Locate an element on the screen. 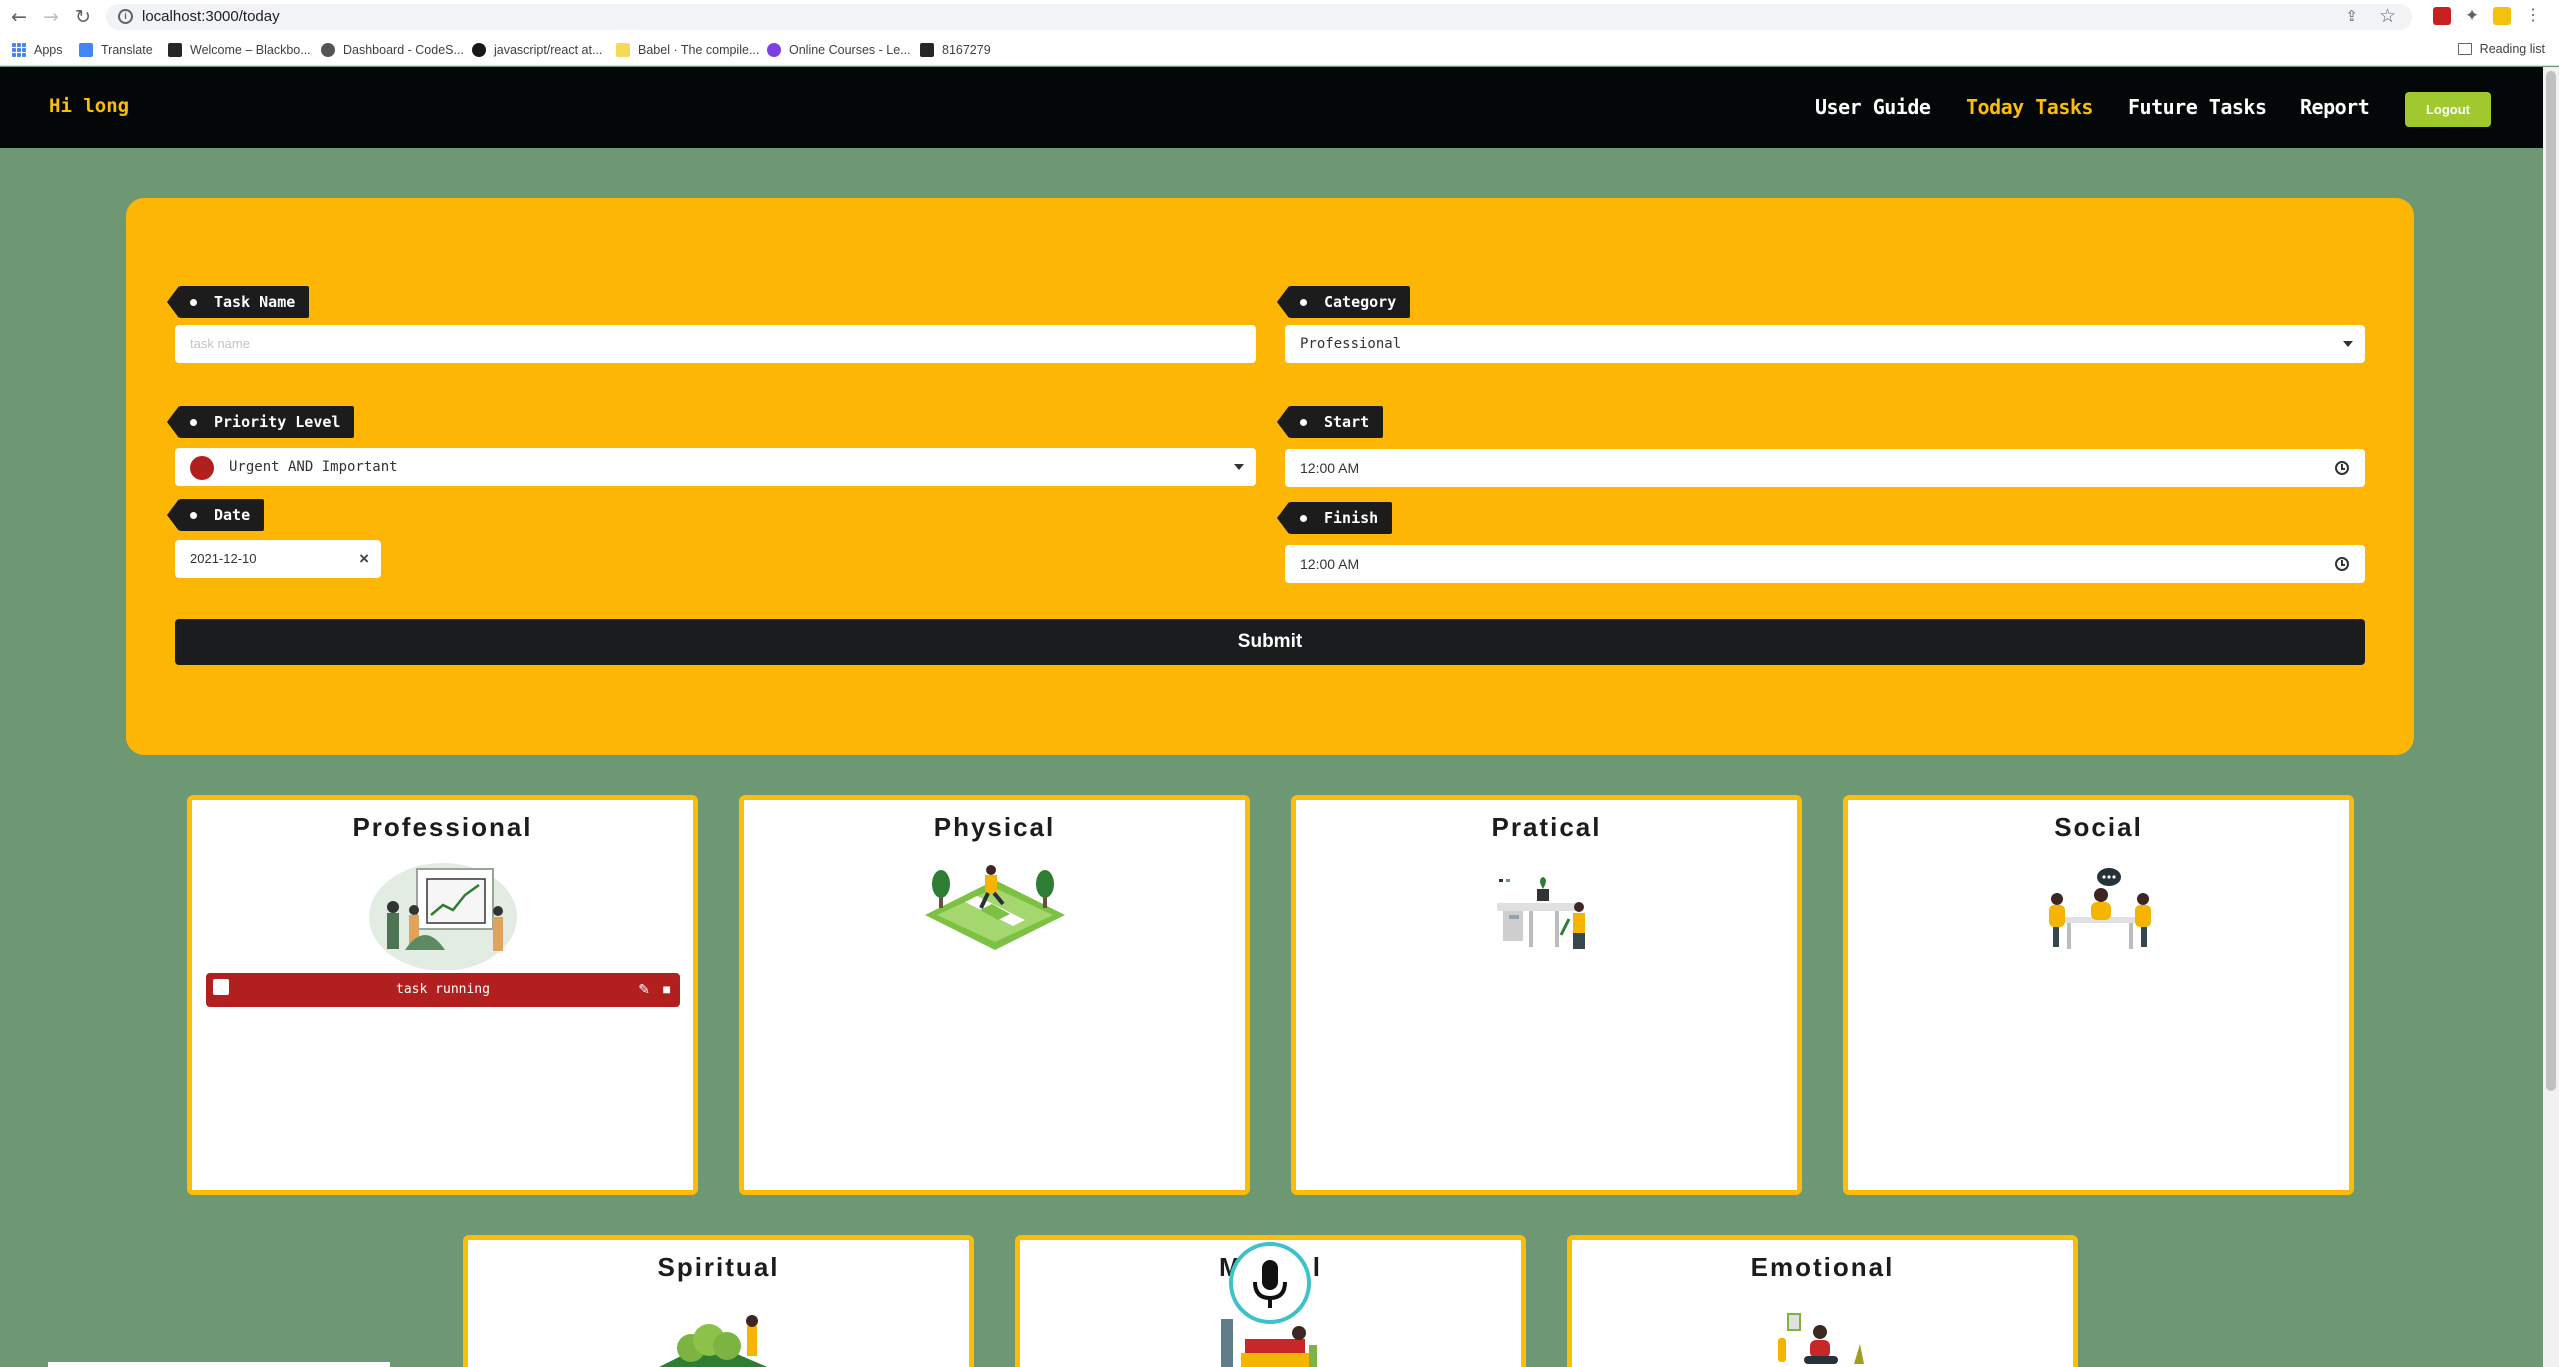 This screenshot has height=1367, width=2559. task-name-input: task name is located at coordinates (715, 344).